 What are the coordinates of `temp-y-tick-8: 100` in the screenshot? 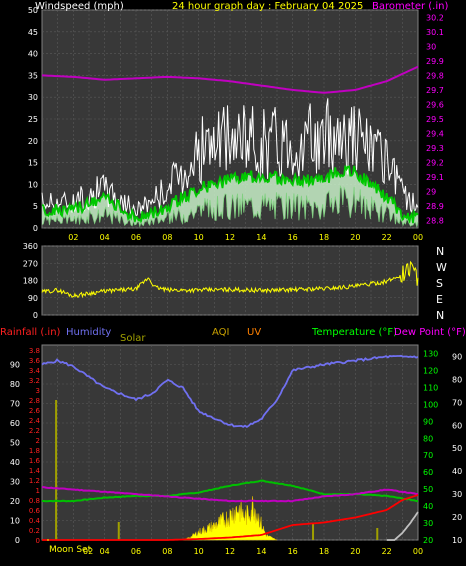 It's located at (430, 404).